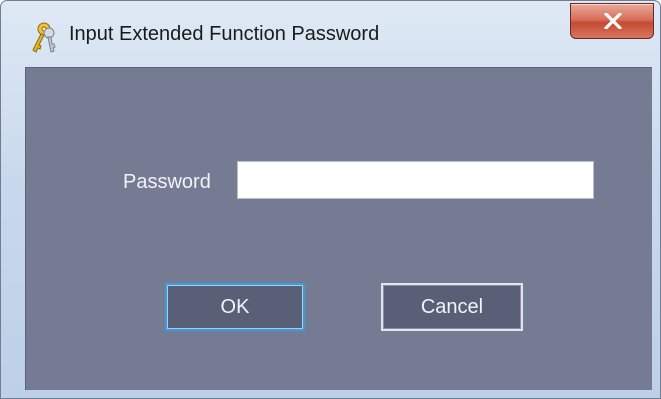  What do you see at coordinates (235, 307) in the screenshot?
I see `ok-button: OK` at bounding box center [235, 307].